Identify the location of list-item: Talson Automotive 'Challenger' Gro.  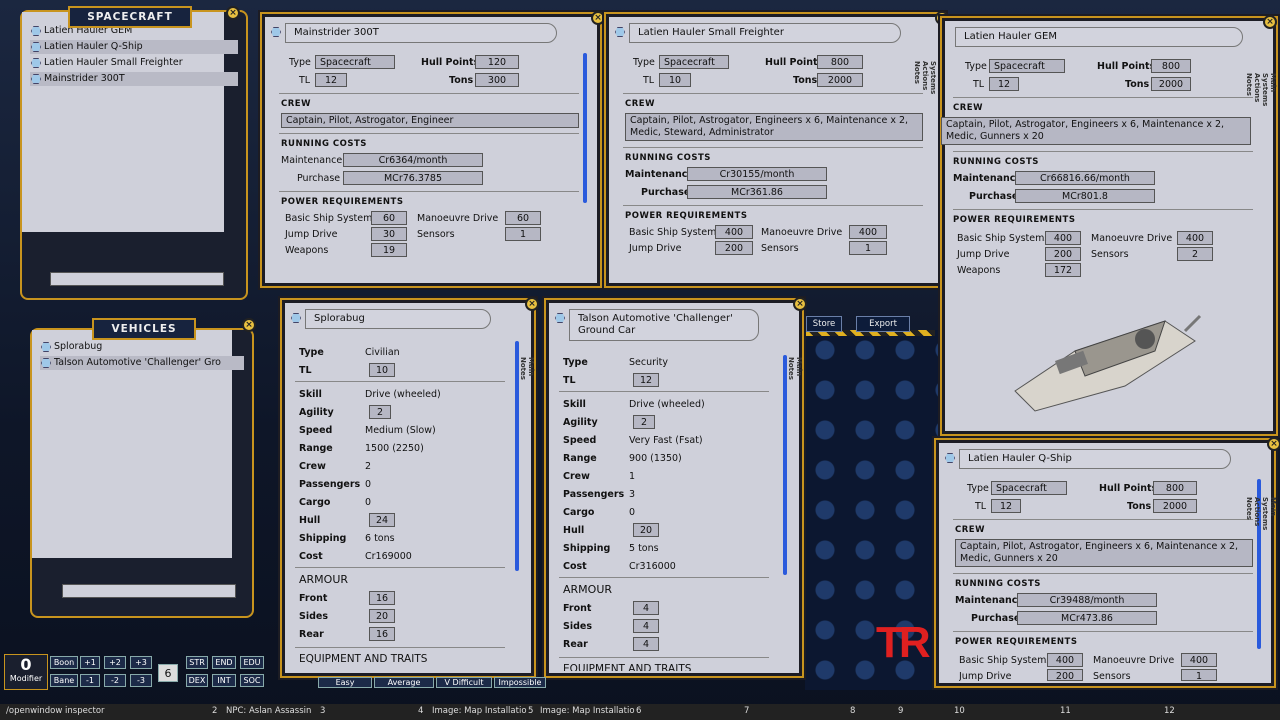
(142, 363).